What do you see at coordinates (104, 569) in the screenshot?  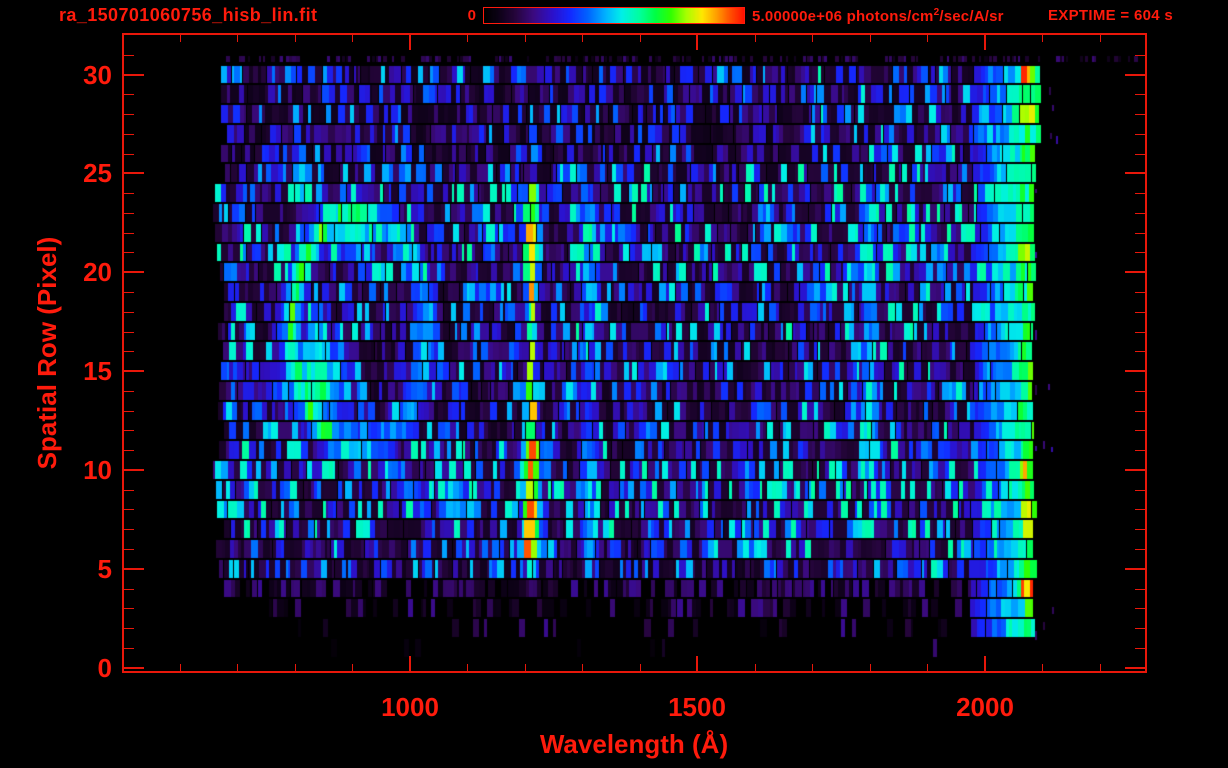 I see `y-tick-label: 5` at bounding box center [104, 569].